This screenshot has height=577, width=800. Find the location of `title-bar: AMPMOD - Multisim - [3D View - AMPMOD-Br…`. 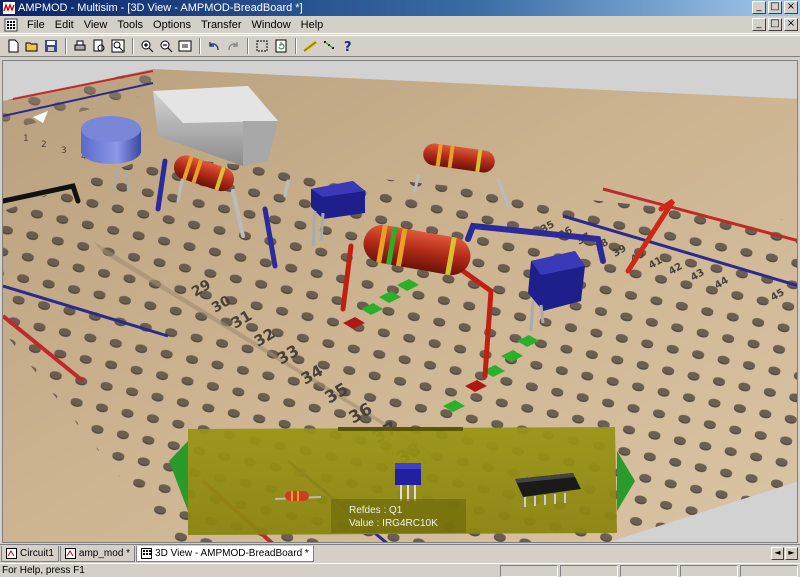

title-bar: AMPMOD - Multisim - [3D View - AMPMOD-Br… is located at coordinates (400, 8).